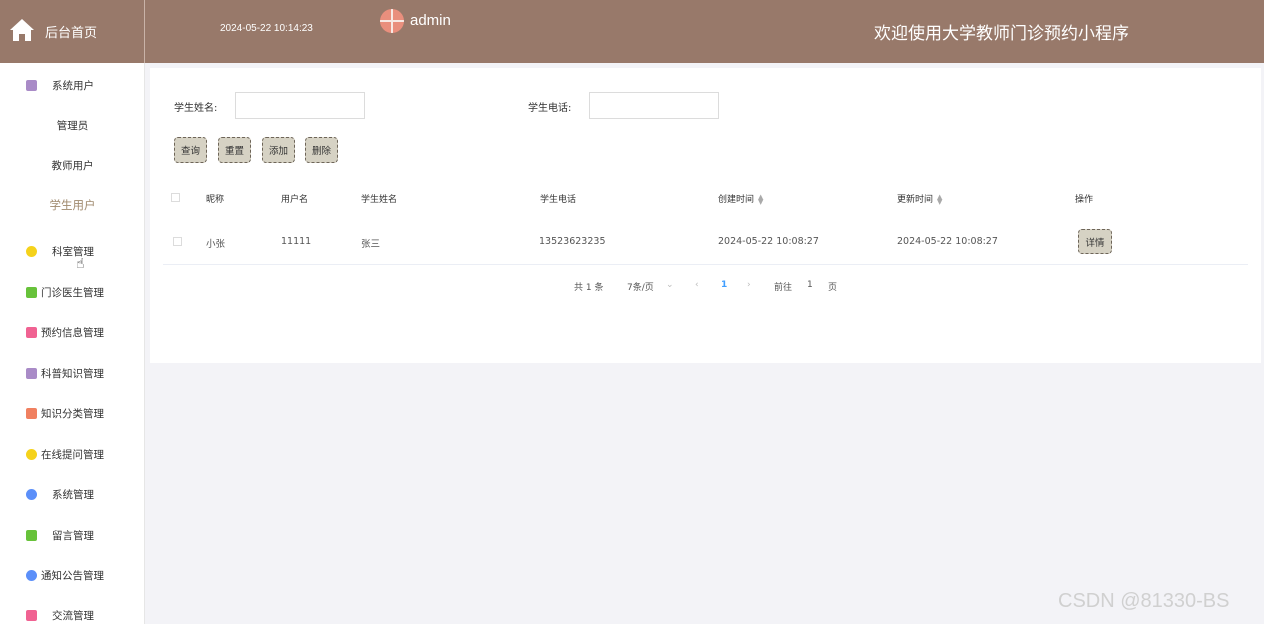  What do you see at coordinates (724, 285) in the screenshot?
I see `page-number-current: 1` at bounding box center [724, 285].